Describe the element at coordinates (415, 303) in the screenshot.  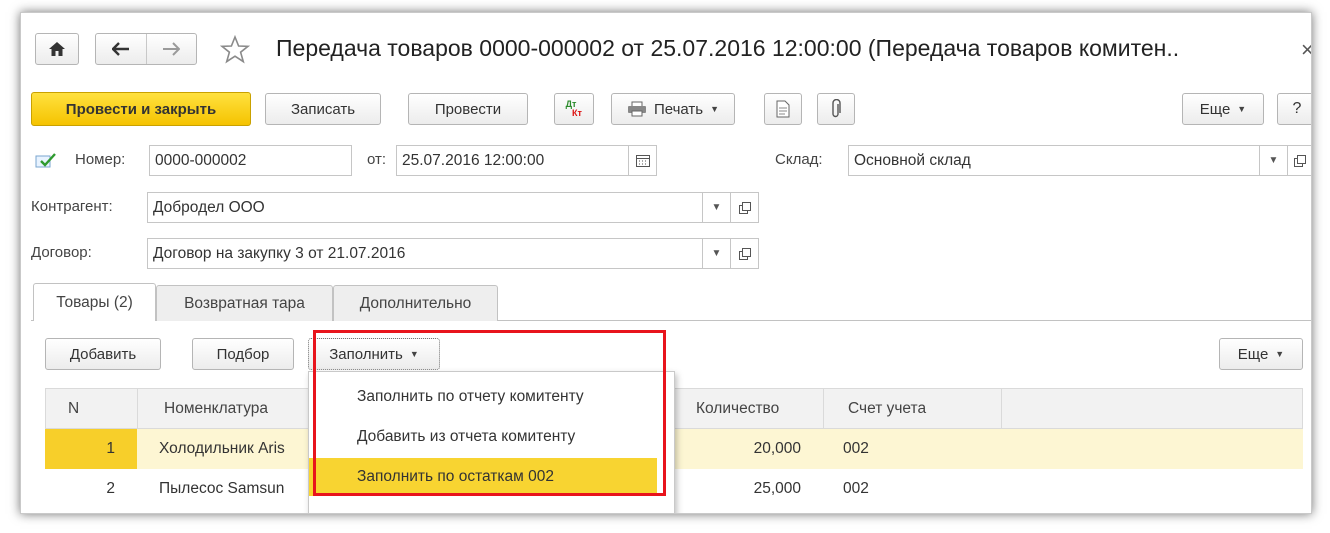
I see `tab-additional: Дополнительно` at that location.